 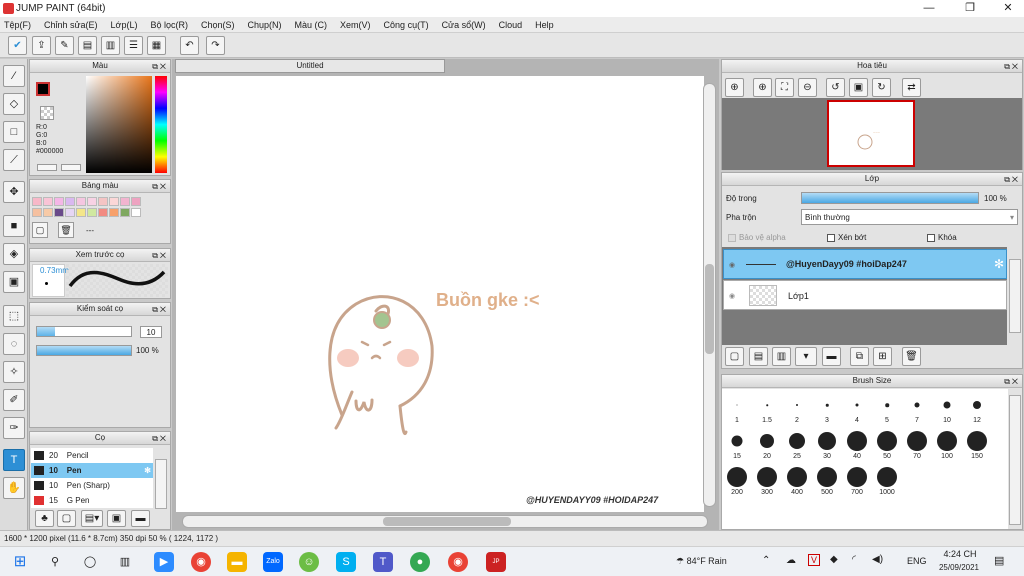 What do you see at coordinates (218, 25) in the screenshot?
I see `menu-select: Chọn(S)` at bounding box center [218, 25].